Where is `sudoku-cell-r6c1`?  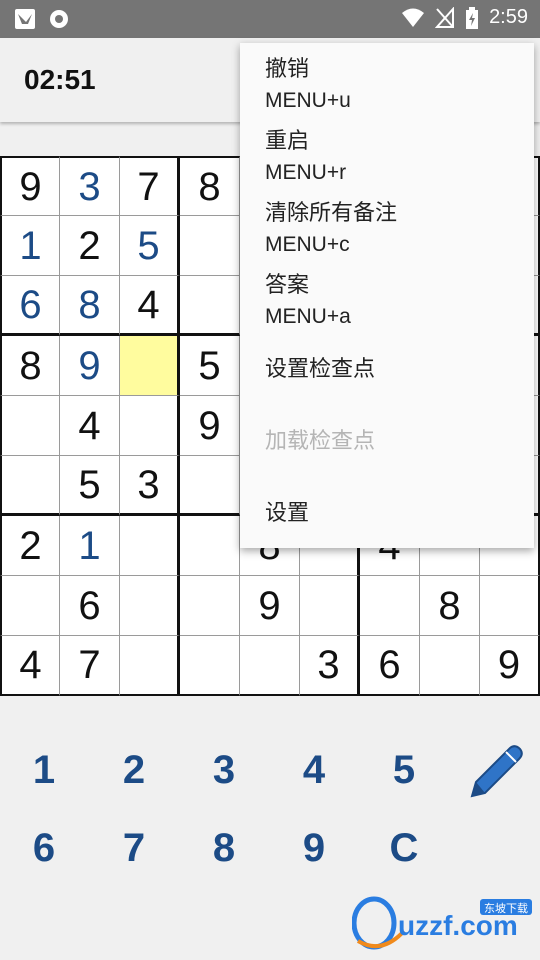
sudoku-cell-r6c1 is located at coordinates (30, 486).